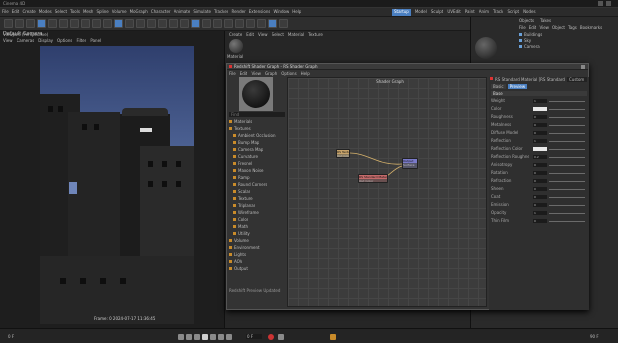  I want to click on menu-create: Create, so click(28, 12).